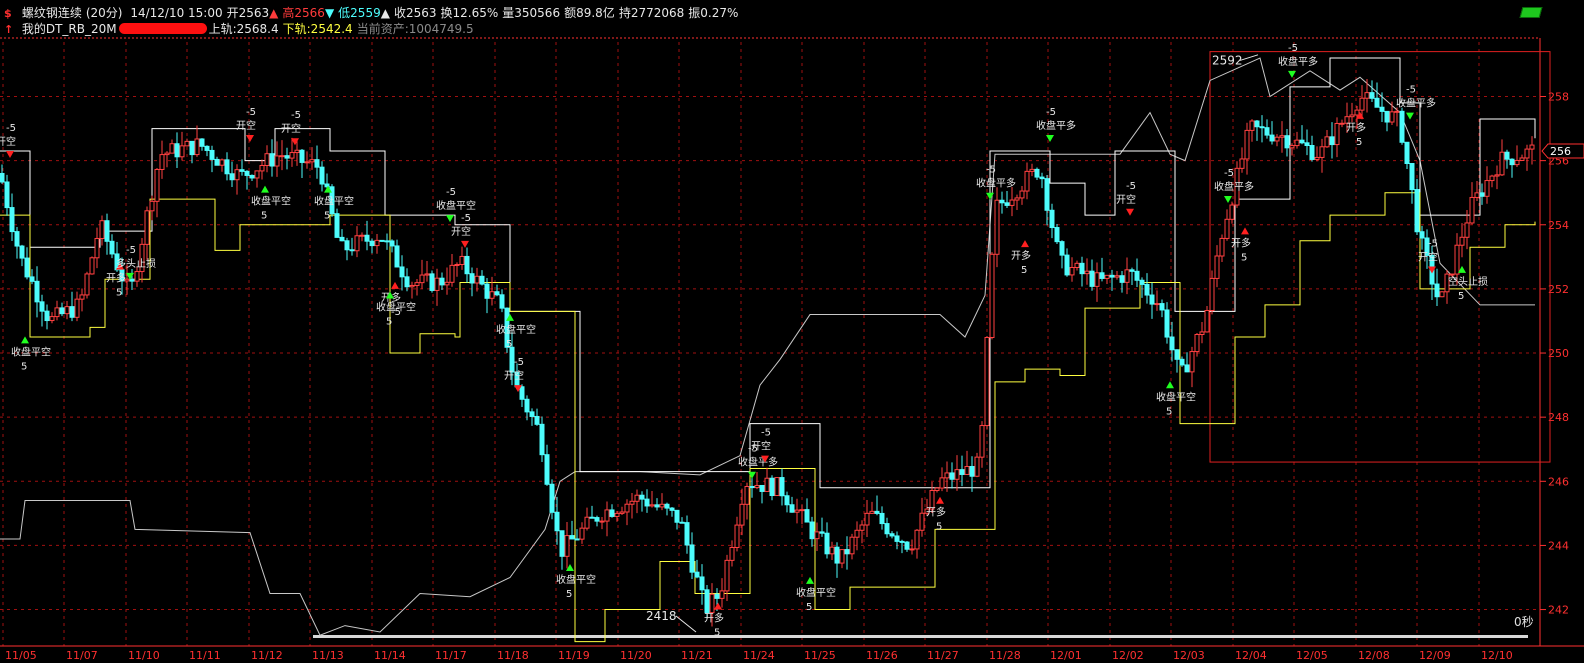  Describe the element at coordinates (52, 13) in the screenshot. I see `symbol-name: 螺纹钢连续` at that location.